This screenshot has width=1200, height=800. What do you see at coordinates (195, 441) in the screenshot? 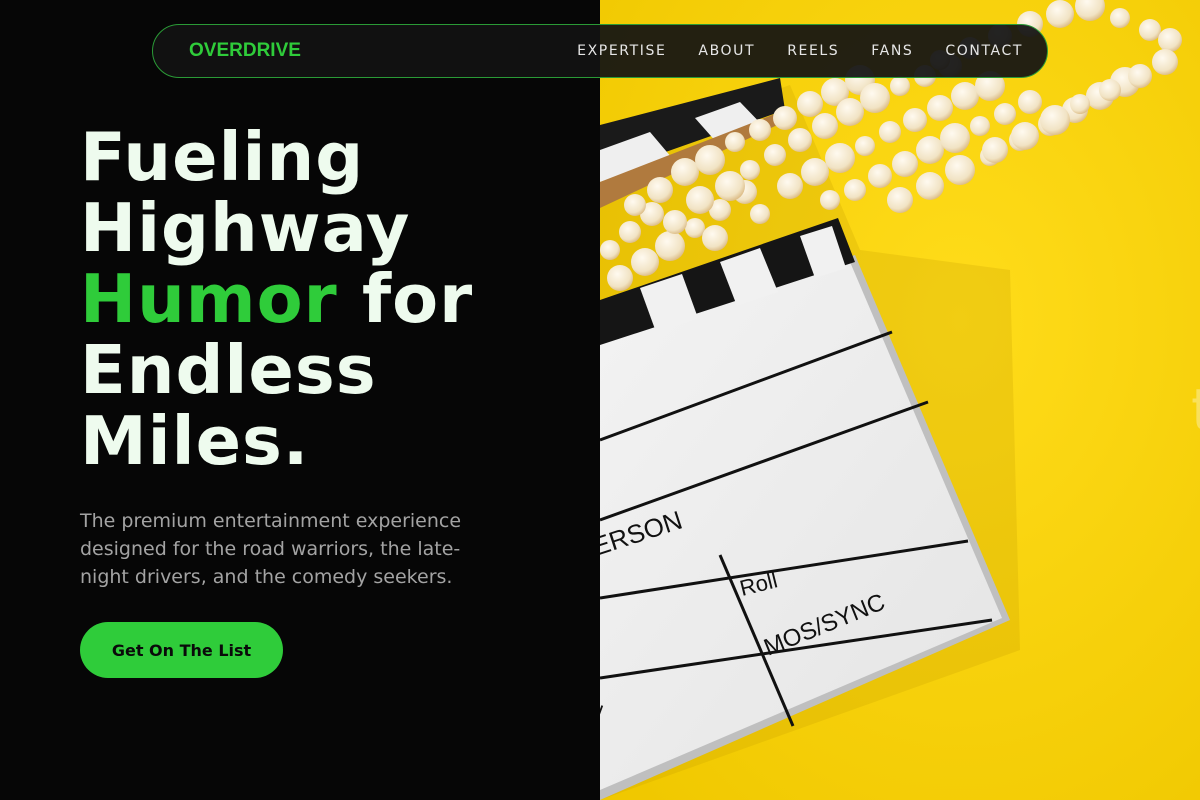
I see `headline-line-5: Miles.` at bounding box center [195, 441].